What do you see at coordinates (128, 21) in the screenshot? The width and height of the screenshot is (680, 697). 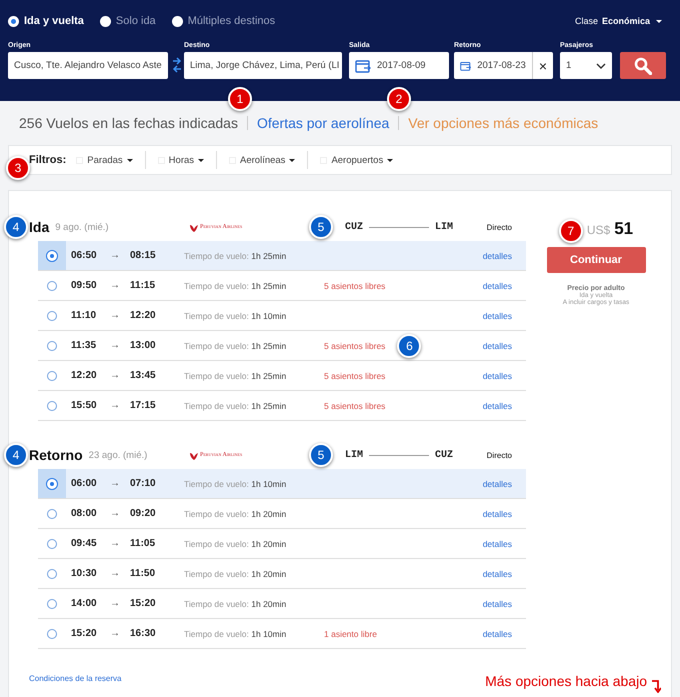 I see `trip-type-radio: Solo ida` at bounding box center [128, 21].